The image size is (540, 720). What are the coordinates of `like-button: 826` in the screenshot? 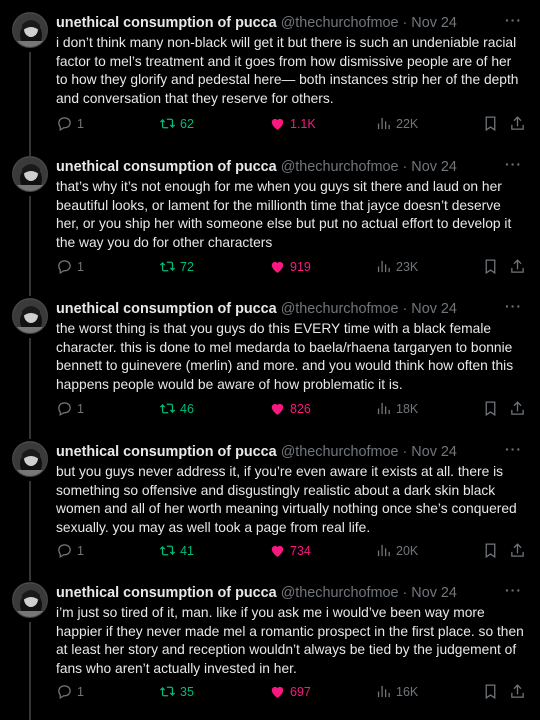 It's located at (290, 408).